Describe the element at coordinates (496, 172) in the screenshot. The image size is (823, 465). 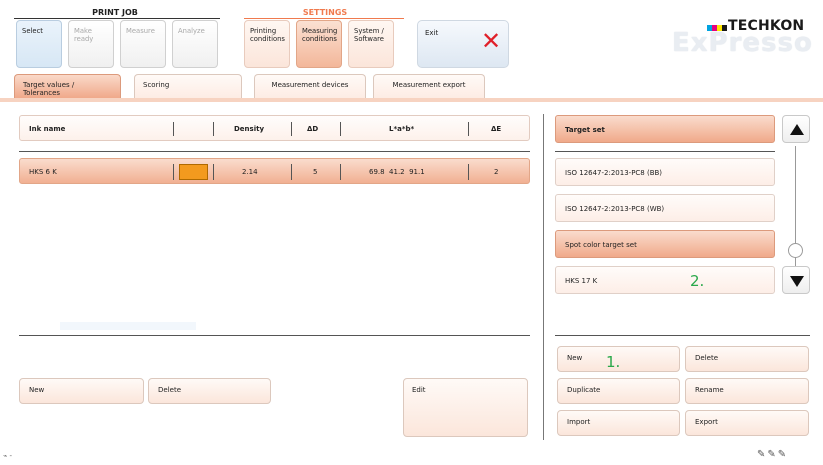
I see `delta-e-cell: 2` at that location.